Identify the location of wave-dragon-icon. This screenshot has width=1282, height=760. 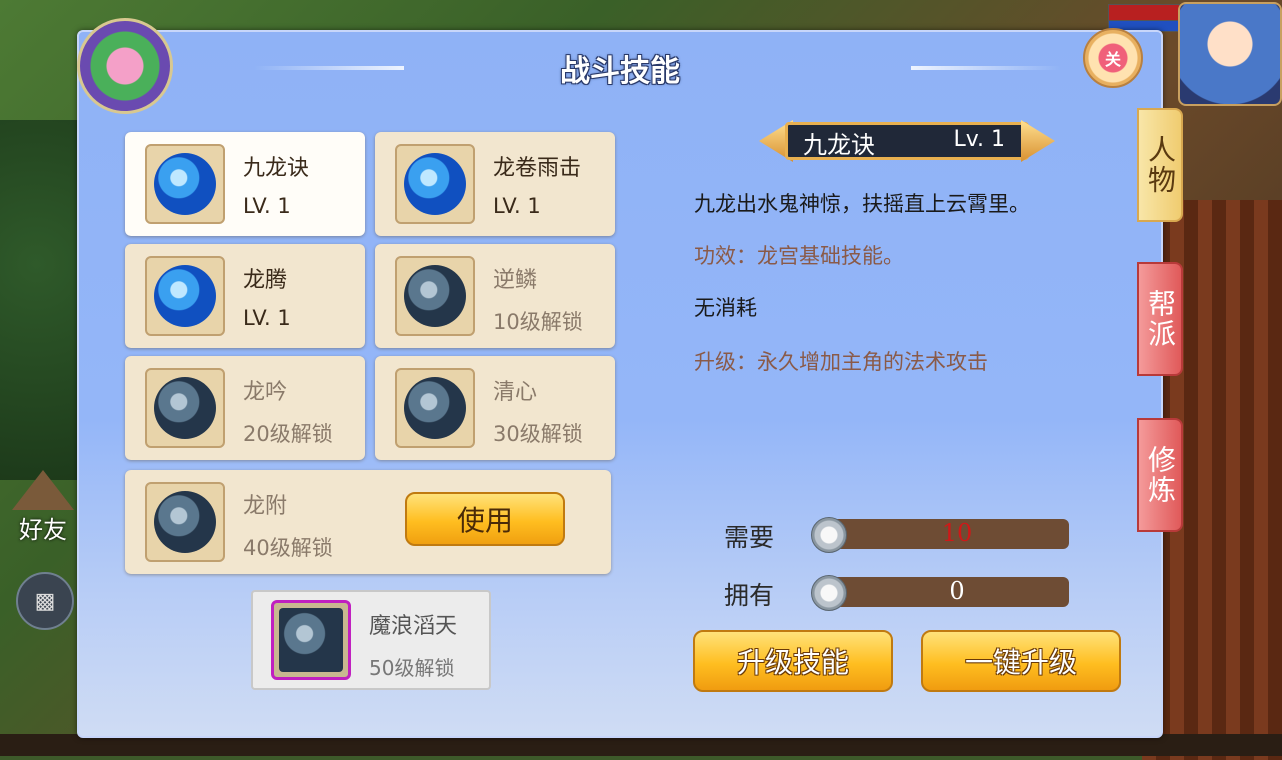
(311, 640).